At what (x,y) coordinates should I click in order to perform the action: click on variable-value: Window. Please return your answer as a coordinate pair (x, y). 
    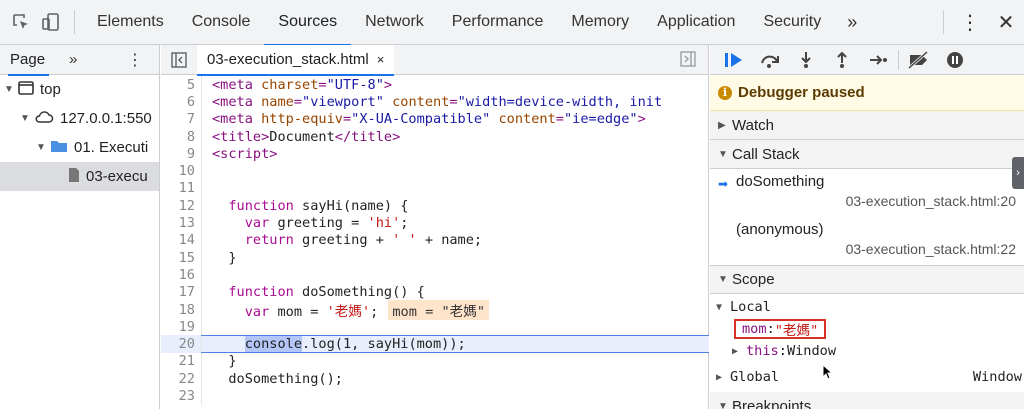
    Looking at the image, I should click on (811, 351).